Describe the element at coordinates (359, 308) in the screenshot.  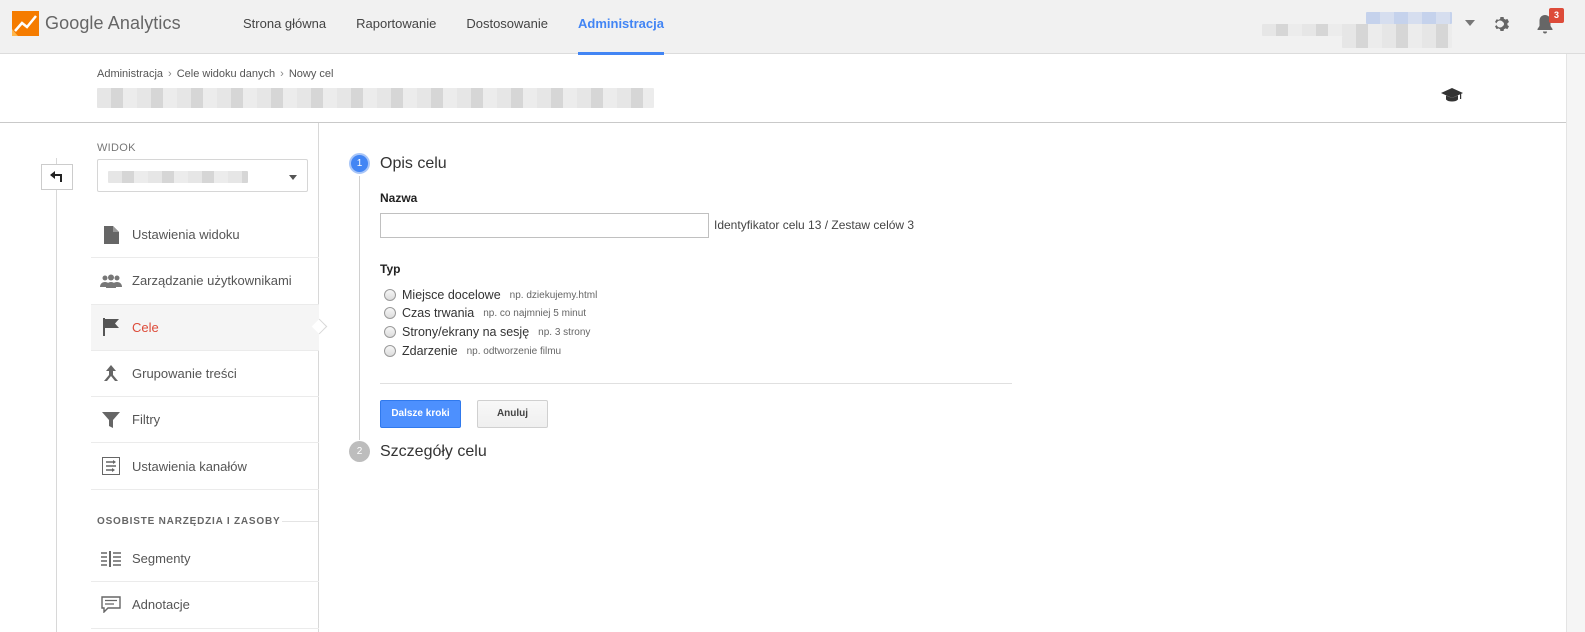
I see `steps-connector-line` at that location.